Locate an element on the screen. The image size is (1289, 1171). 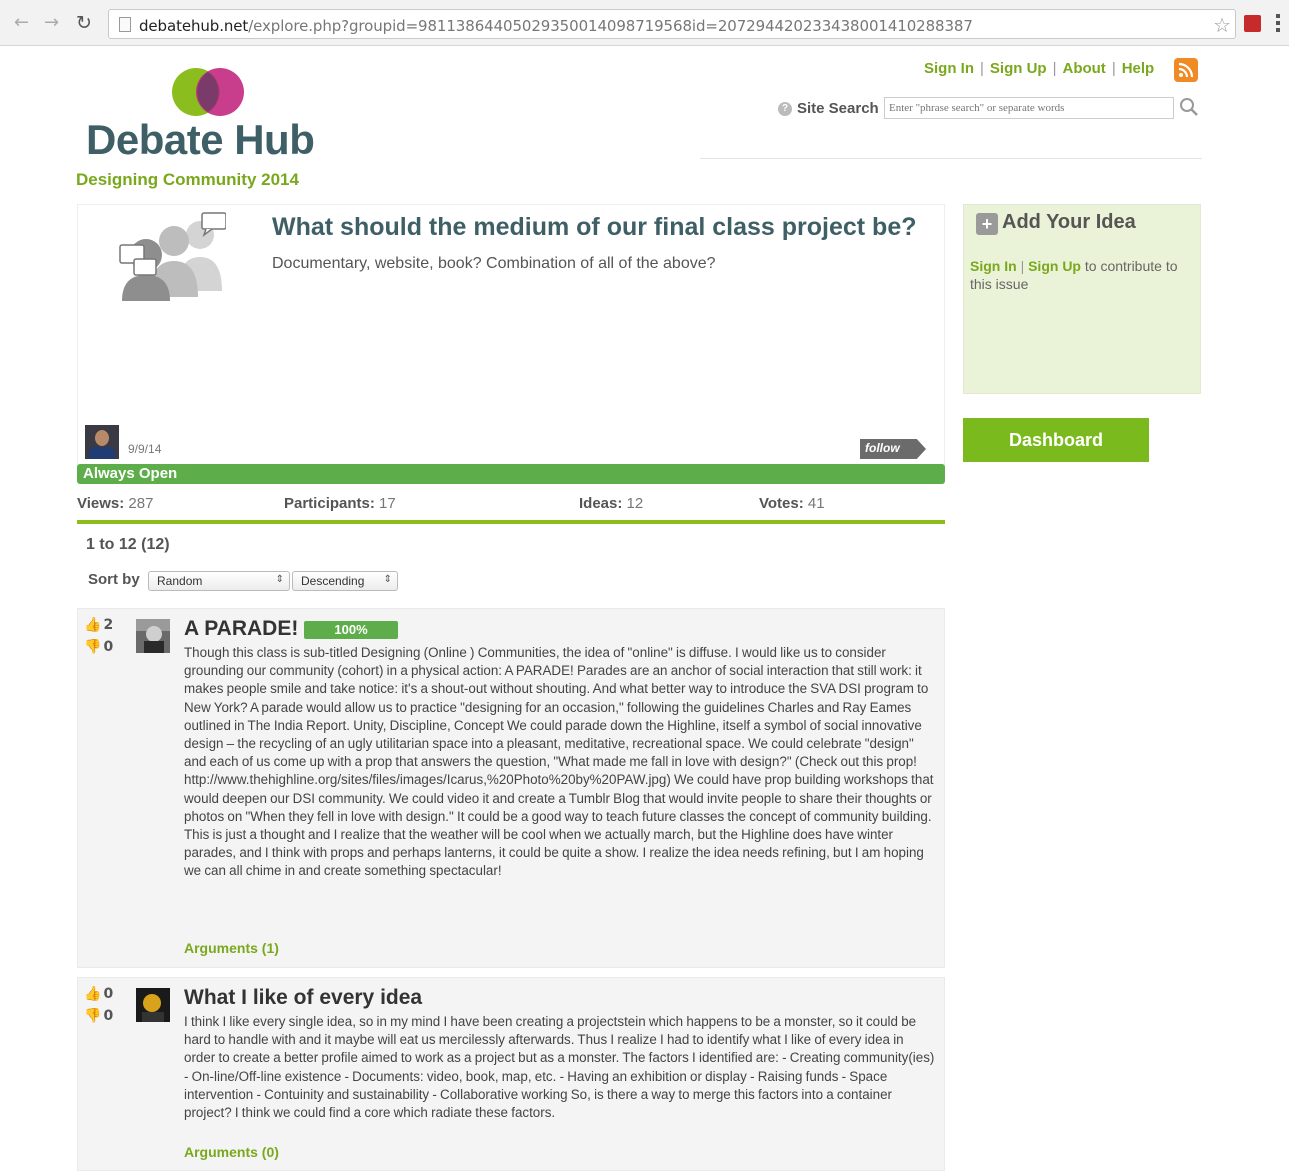
dashboard-button: Dashboard is located at coordinates (1056, 440).